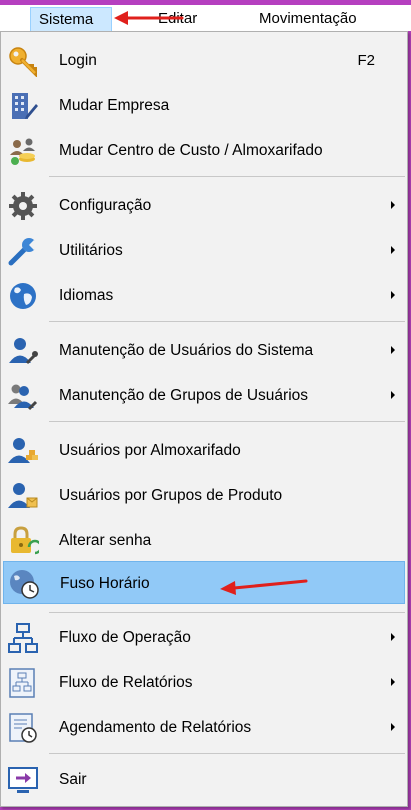 The width and height of the screenshot is (411, 810). What do you see at coordinates (204, 205) in the screenshot?
I see `menu-item-configuracao: Configuração` at bounding box center [204, 205].